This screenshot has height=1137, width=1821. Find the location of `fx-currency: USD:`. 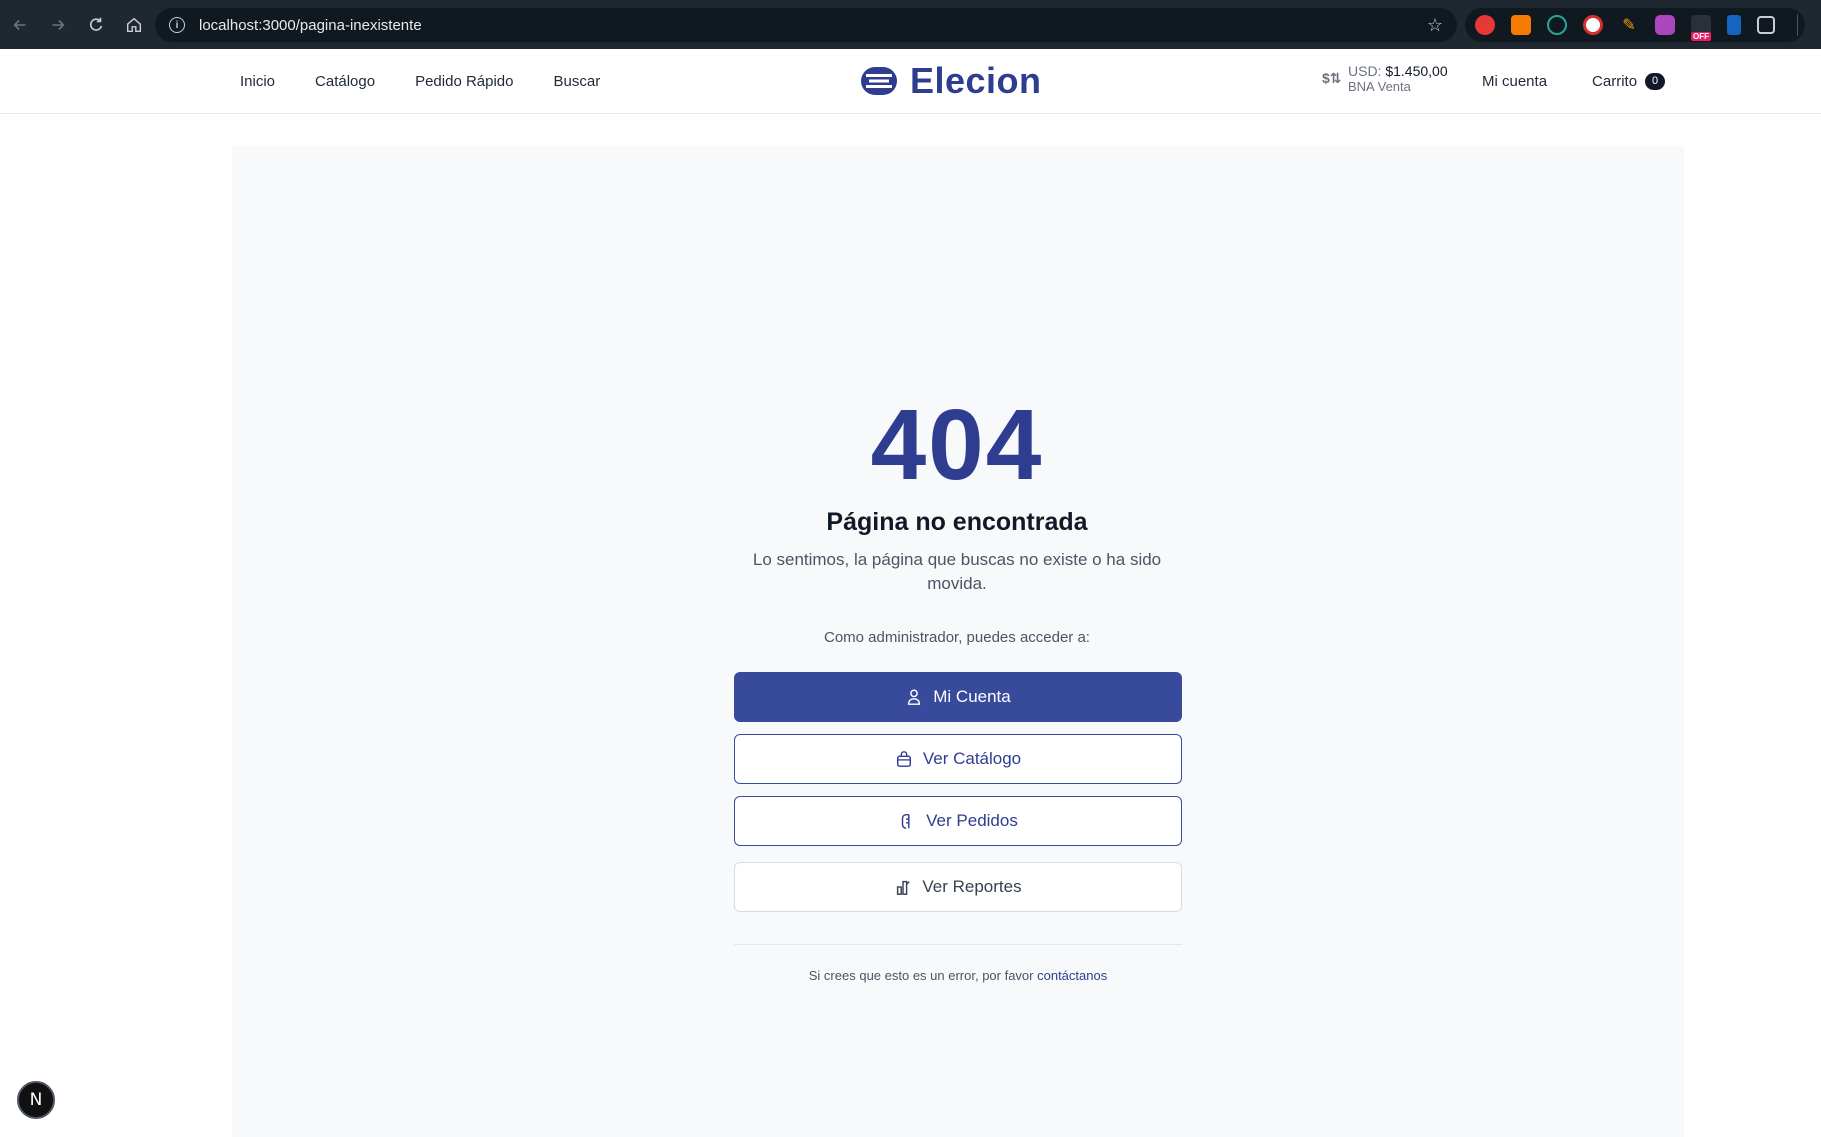

fx-currency: USD: is located at coordinates (1365, 71).